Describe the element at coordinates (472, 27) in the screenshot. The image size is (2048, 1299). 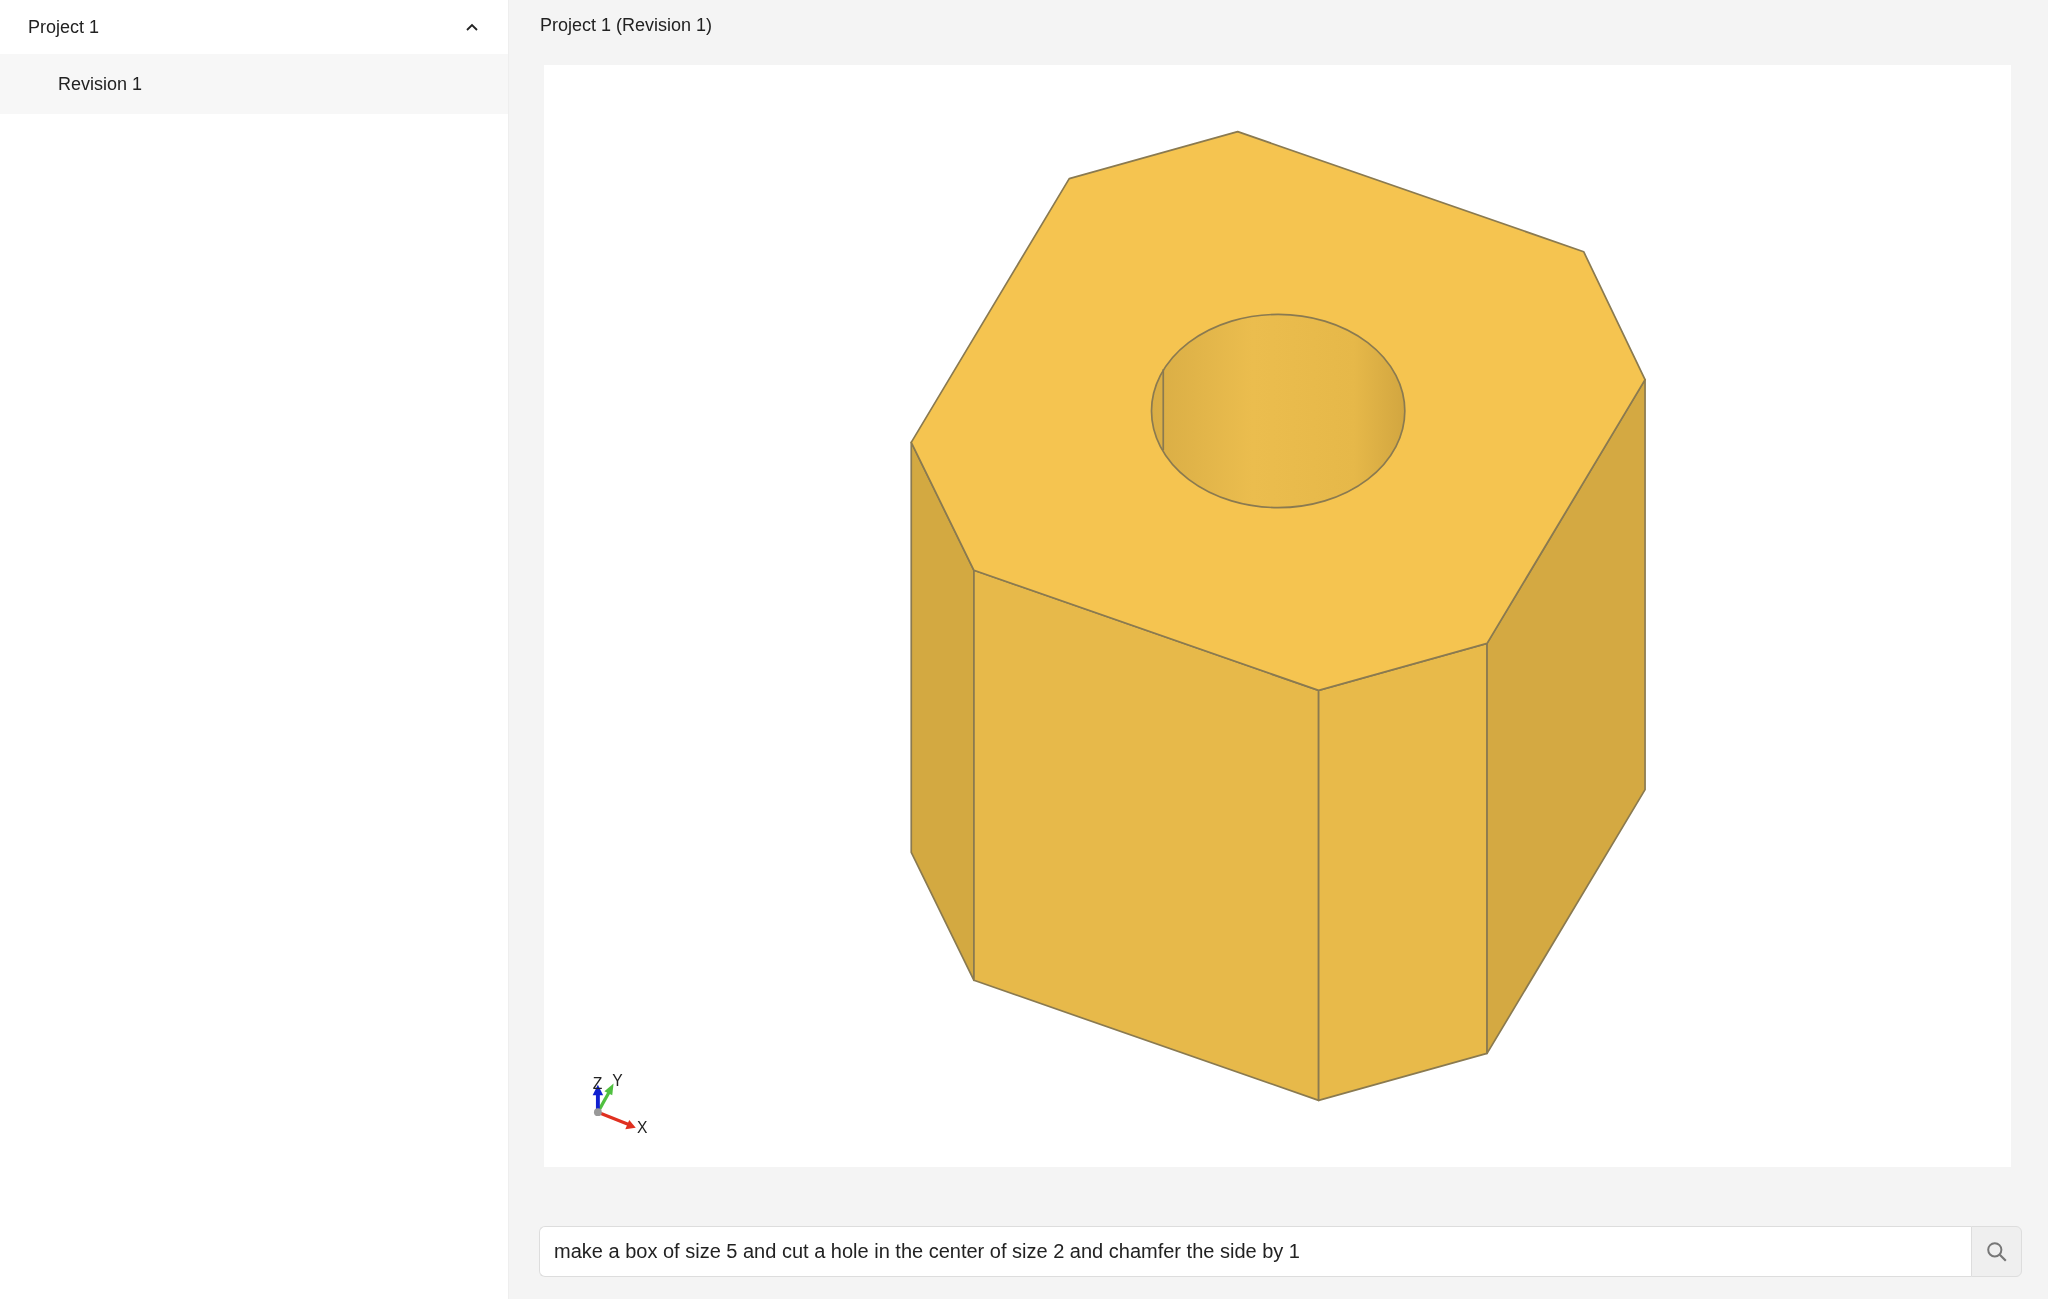
I see `chevron-icon` at that location.